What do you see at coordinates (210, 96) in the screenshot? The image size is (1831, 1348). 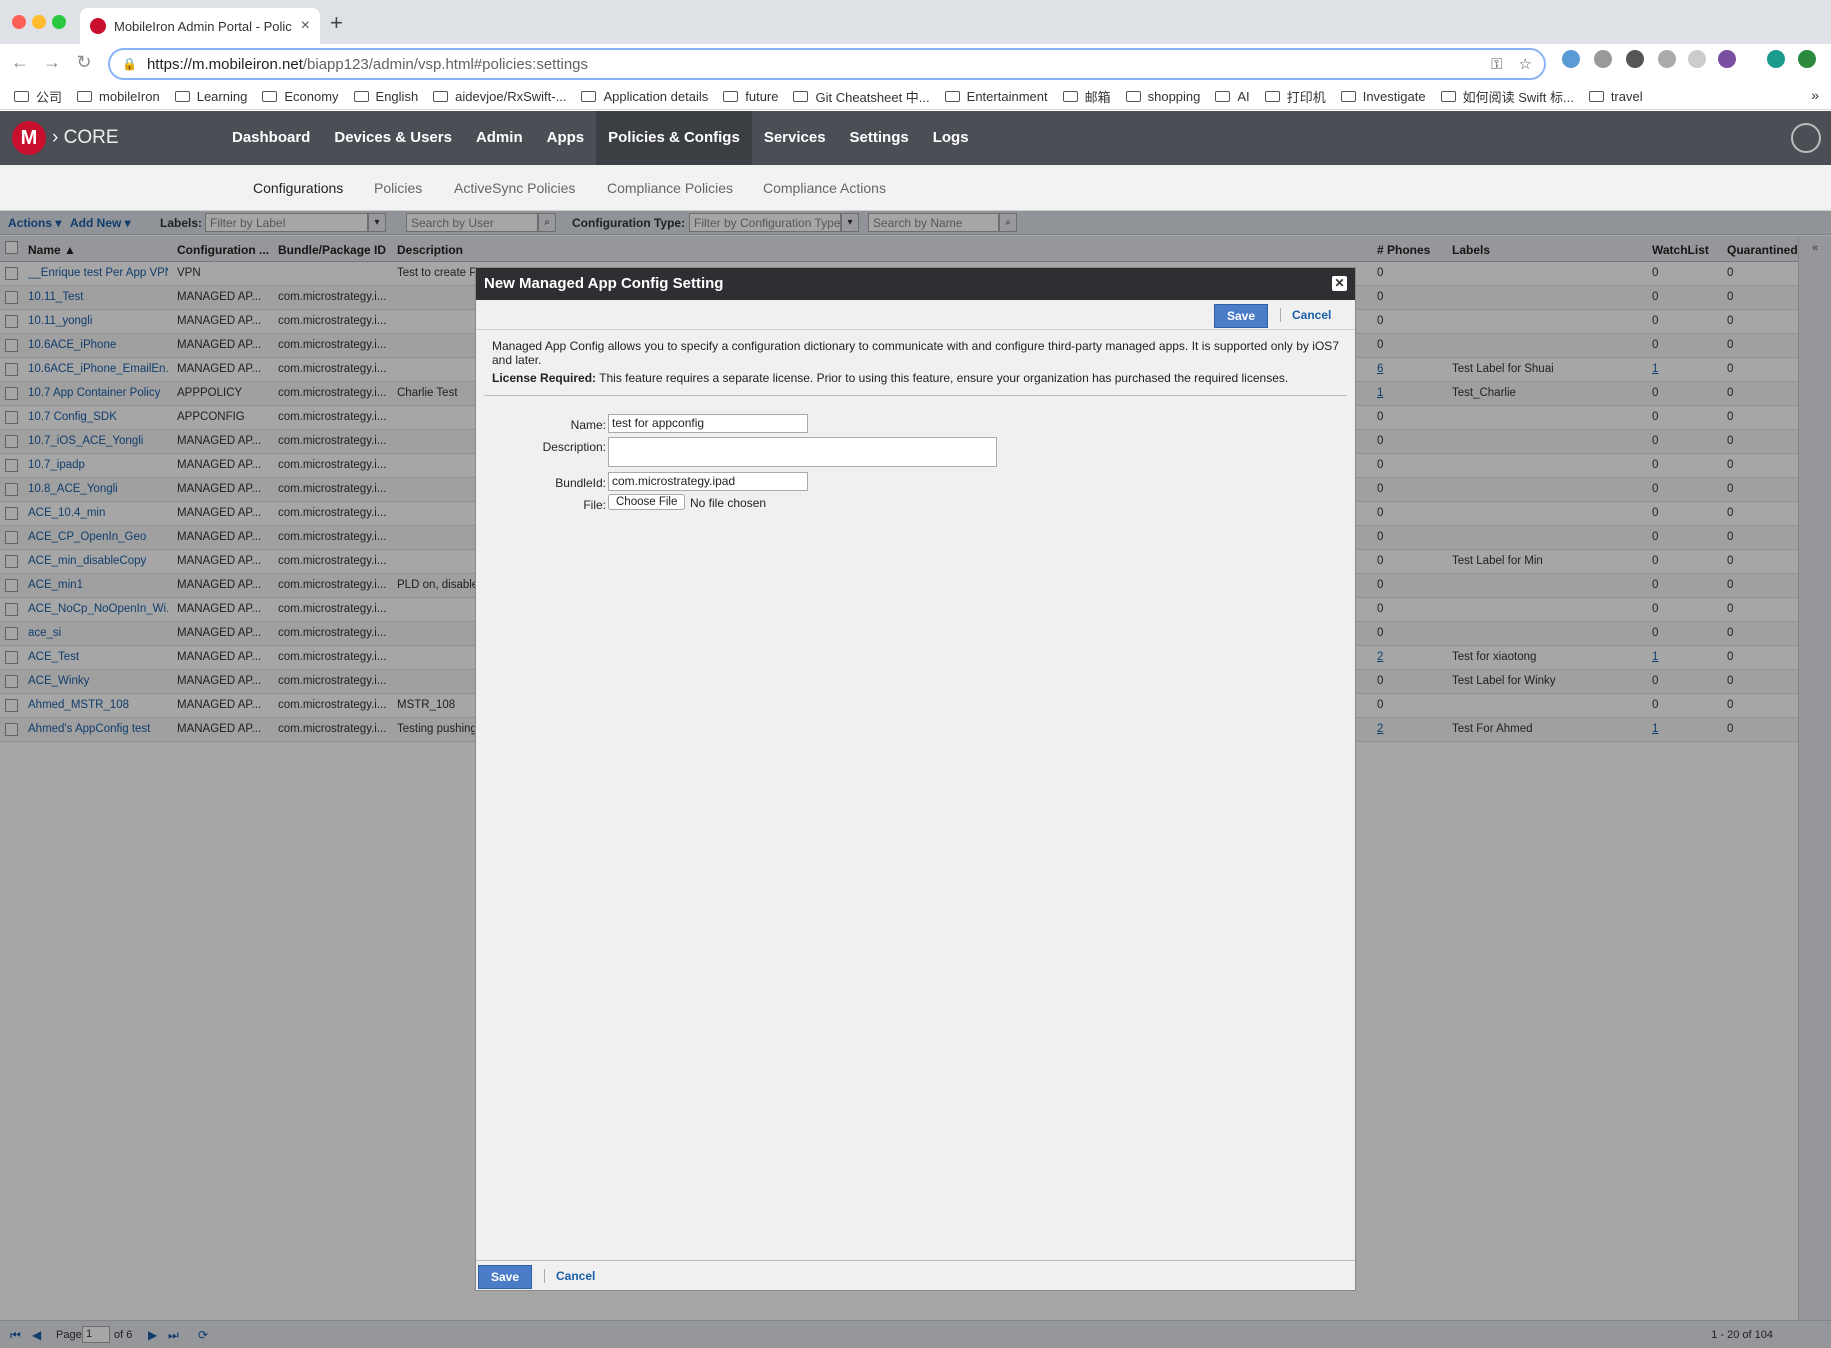 I see `bookmark-item: Learning` at bounding box center [210, 96].